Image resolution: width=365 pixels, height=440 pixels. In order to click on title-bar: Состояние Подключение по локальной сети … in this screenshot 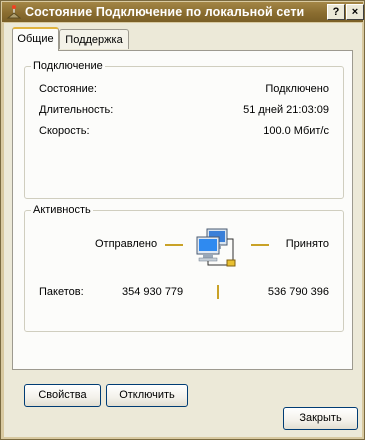, I will do `click(183, 12)`.